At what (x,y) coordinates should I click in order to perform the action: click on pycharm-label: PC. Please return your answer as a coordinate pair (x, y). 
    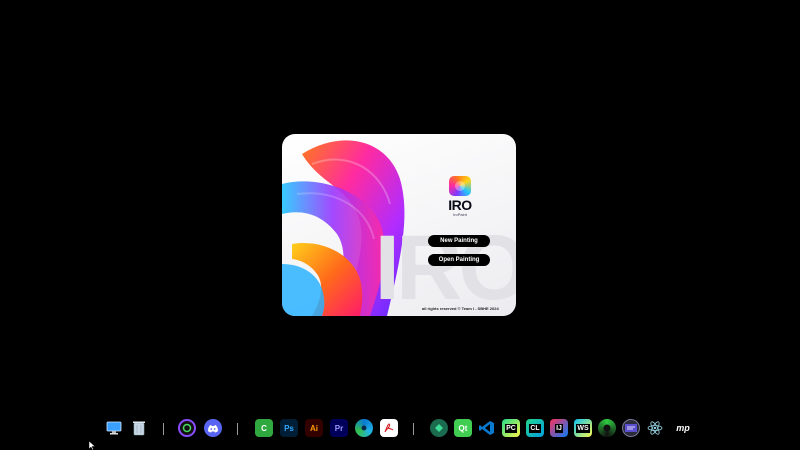
    Looking at the image, I should click on (511, 428).